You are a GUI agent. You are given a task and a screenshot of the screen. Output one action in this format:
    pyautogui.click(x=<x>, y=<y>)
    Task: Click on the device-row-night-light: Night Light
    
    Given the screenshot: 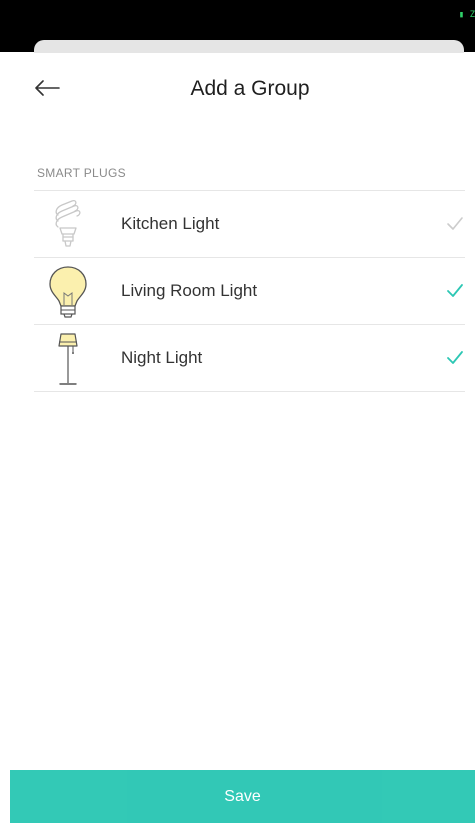 What is the action you would take?
    pyautogui.click(x=249, y=358)
    